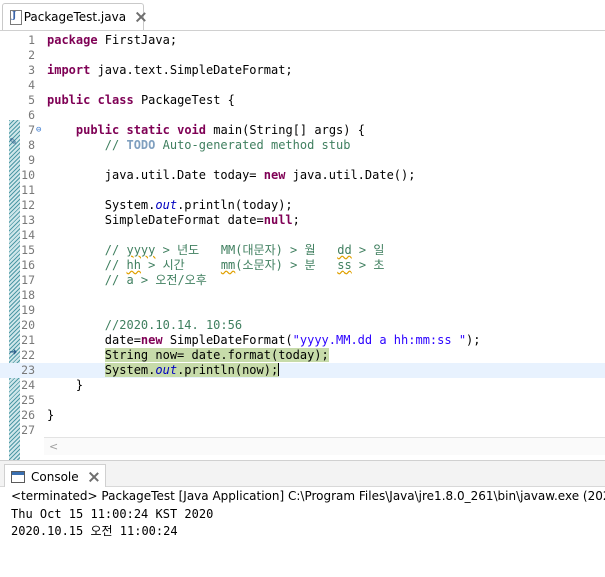 This screenshot has width=605, height=577. Describe the element at coordinates (65, 385) in the screenshot. I see `code-text: }` at that location.